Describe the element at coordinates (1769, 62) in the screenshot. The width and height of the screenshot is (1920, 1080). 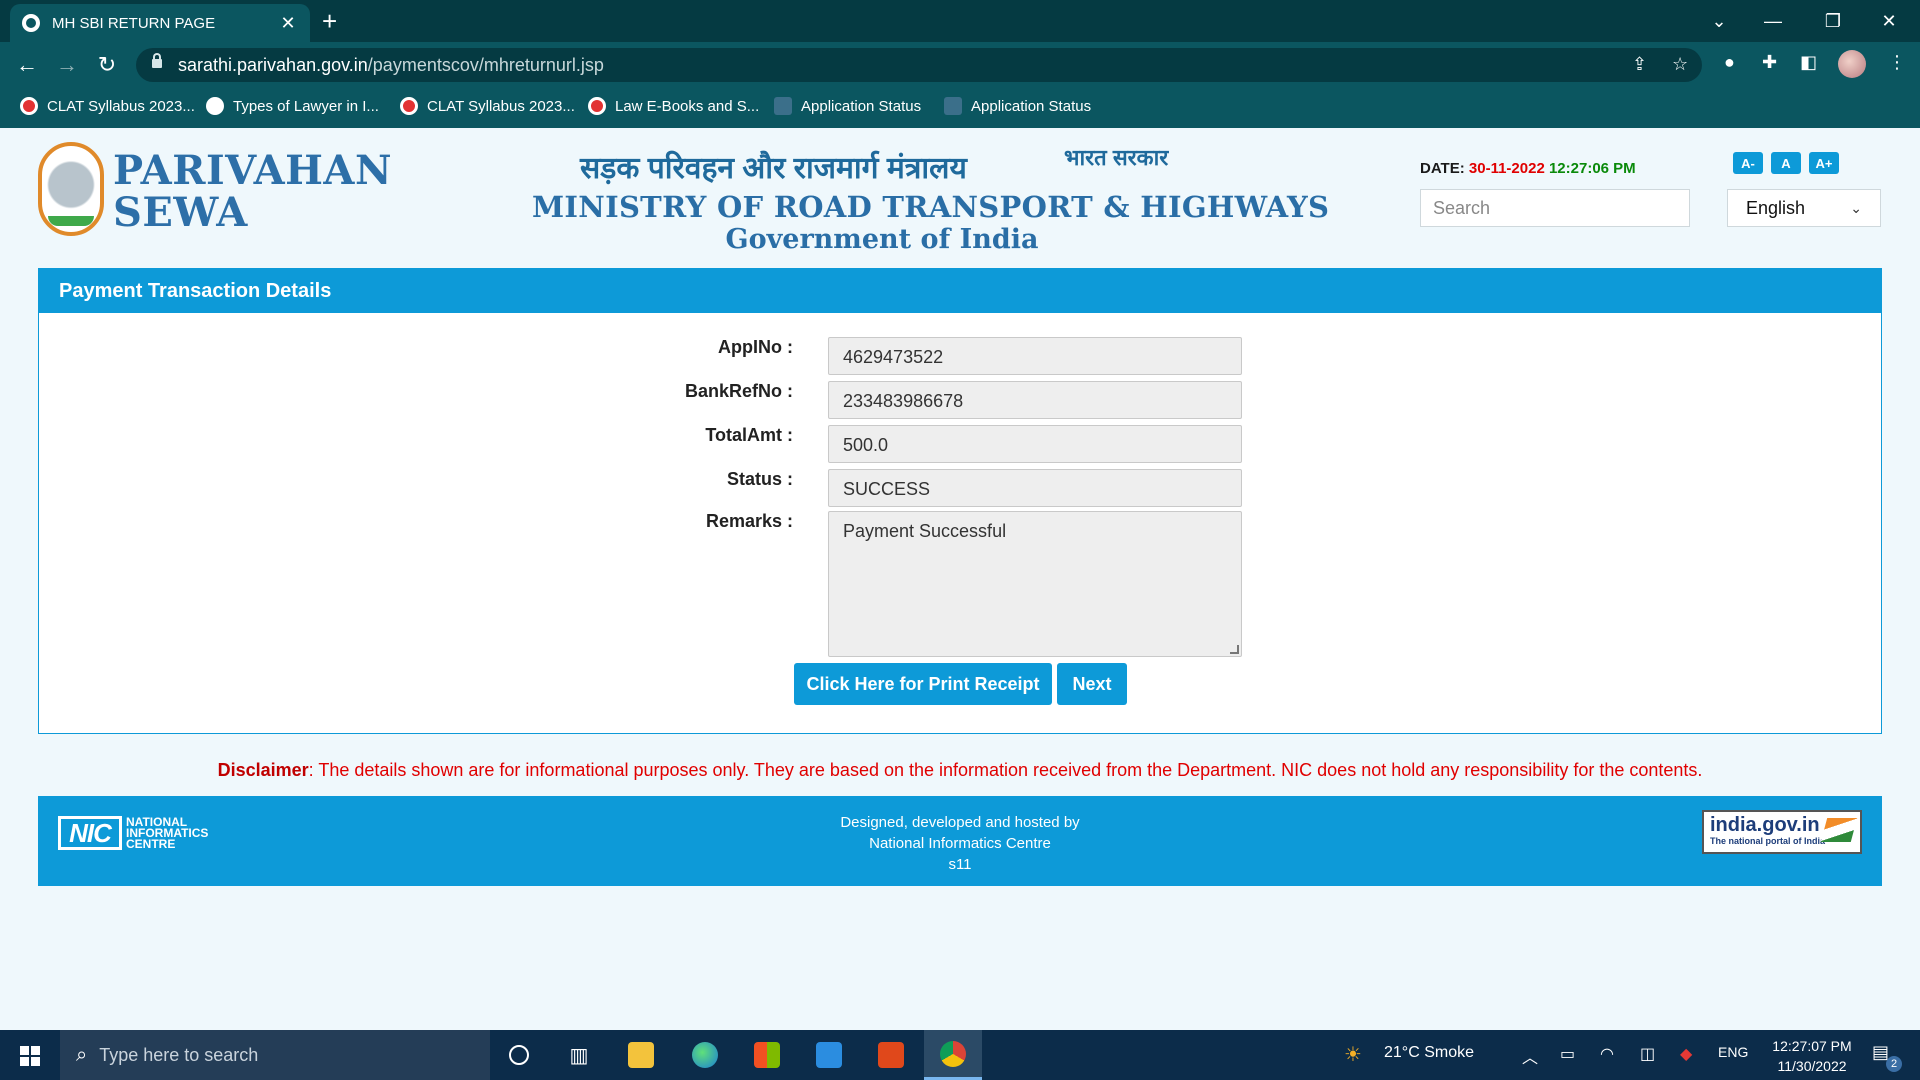
I see `puzzle-icon: ✚` at that location.